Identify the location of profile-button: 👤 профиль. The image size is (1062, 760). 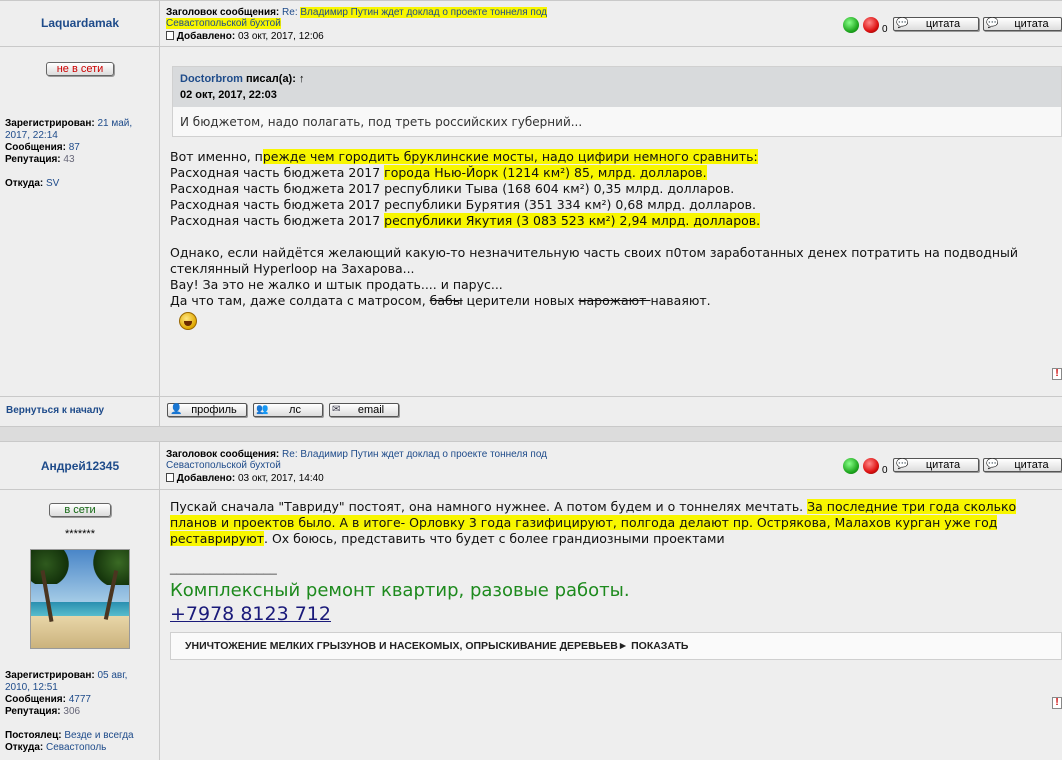
(207, 410).